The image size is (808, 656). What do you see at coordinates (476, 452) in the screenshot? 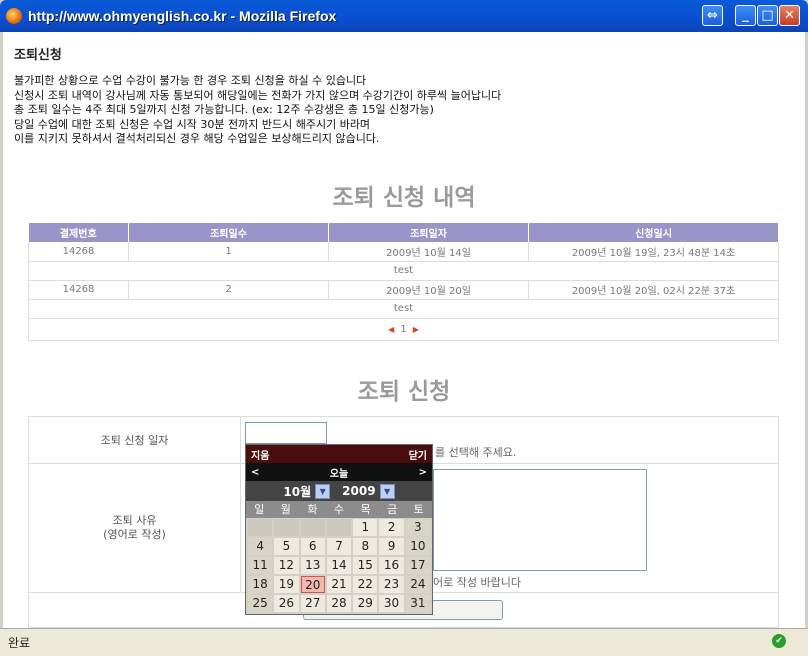
I see `date-hint: 를 선택해 주세요.` at bounding box center [476, 452].